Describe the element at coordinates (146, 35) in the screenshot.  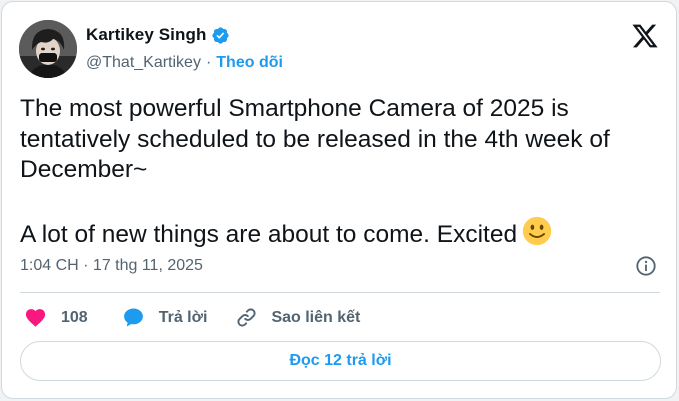
I see `author-name: Kartikey Singh` at that location.